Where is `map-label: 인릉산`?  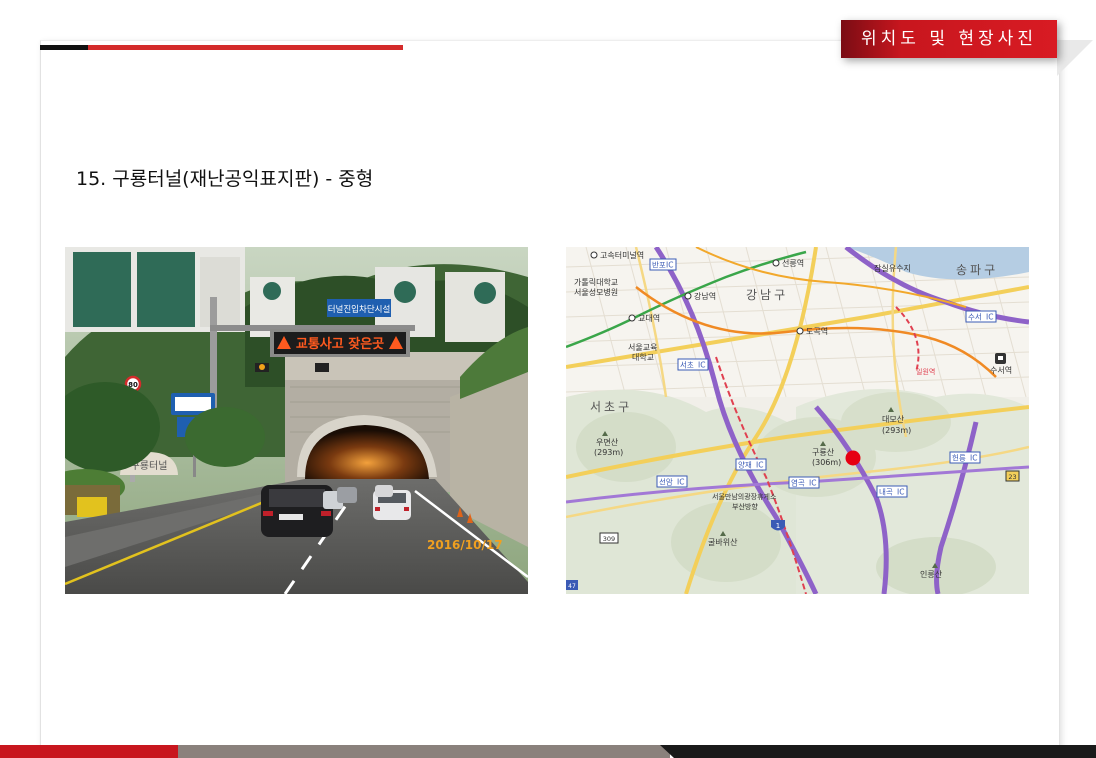
map-label: 인릉산 is located at coordinates (931, 574).